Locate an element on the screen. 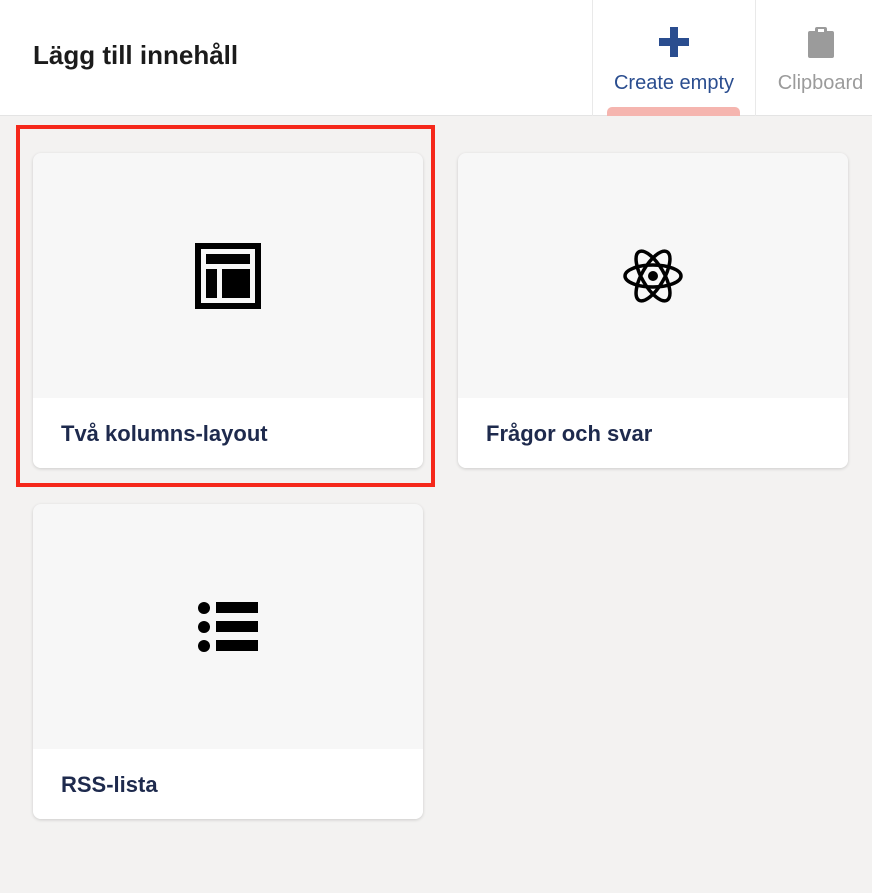  card-label: Frågor och svar is located at coordinates (569, 433).